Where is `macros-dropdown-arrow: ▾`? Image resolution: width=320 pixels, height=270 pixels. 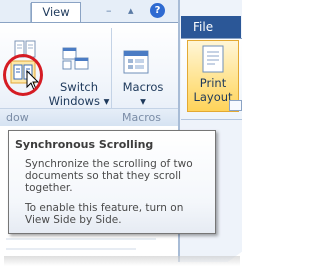 macros-dropdown-arrow: ▾ is located at coordinates (143, 101).